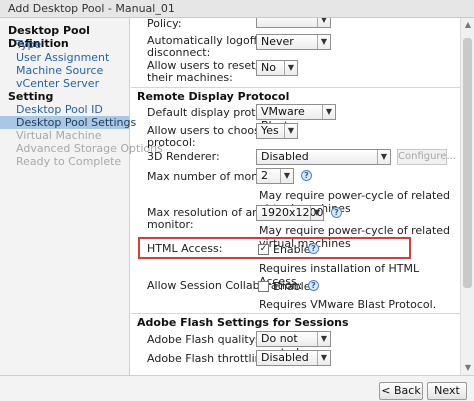 This screenshot has height=401, width=474. I want to click on choose-protocol-dropdown: Yes ▼, so click(277, 131).